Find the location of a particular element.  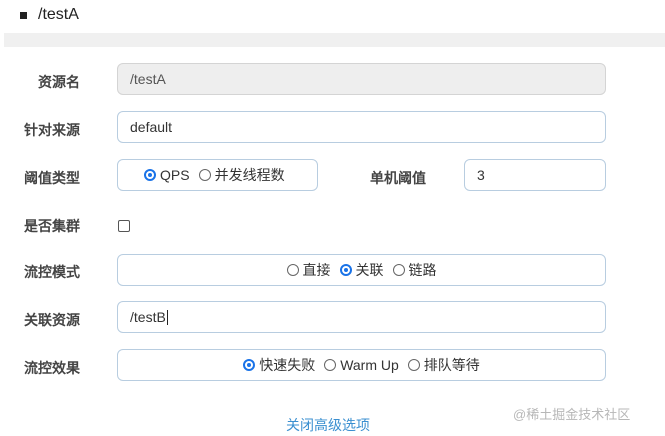

flow-mode-option-relate: 关联 is located at coordinates (361, 270).